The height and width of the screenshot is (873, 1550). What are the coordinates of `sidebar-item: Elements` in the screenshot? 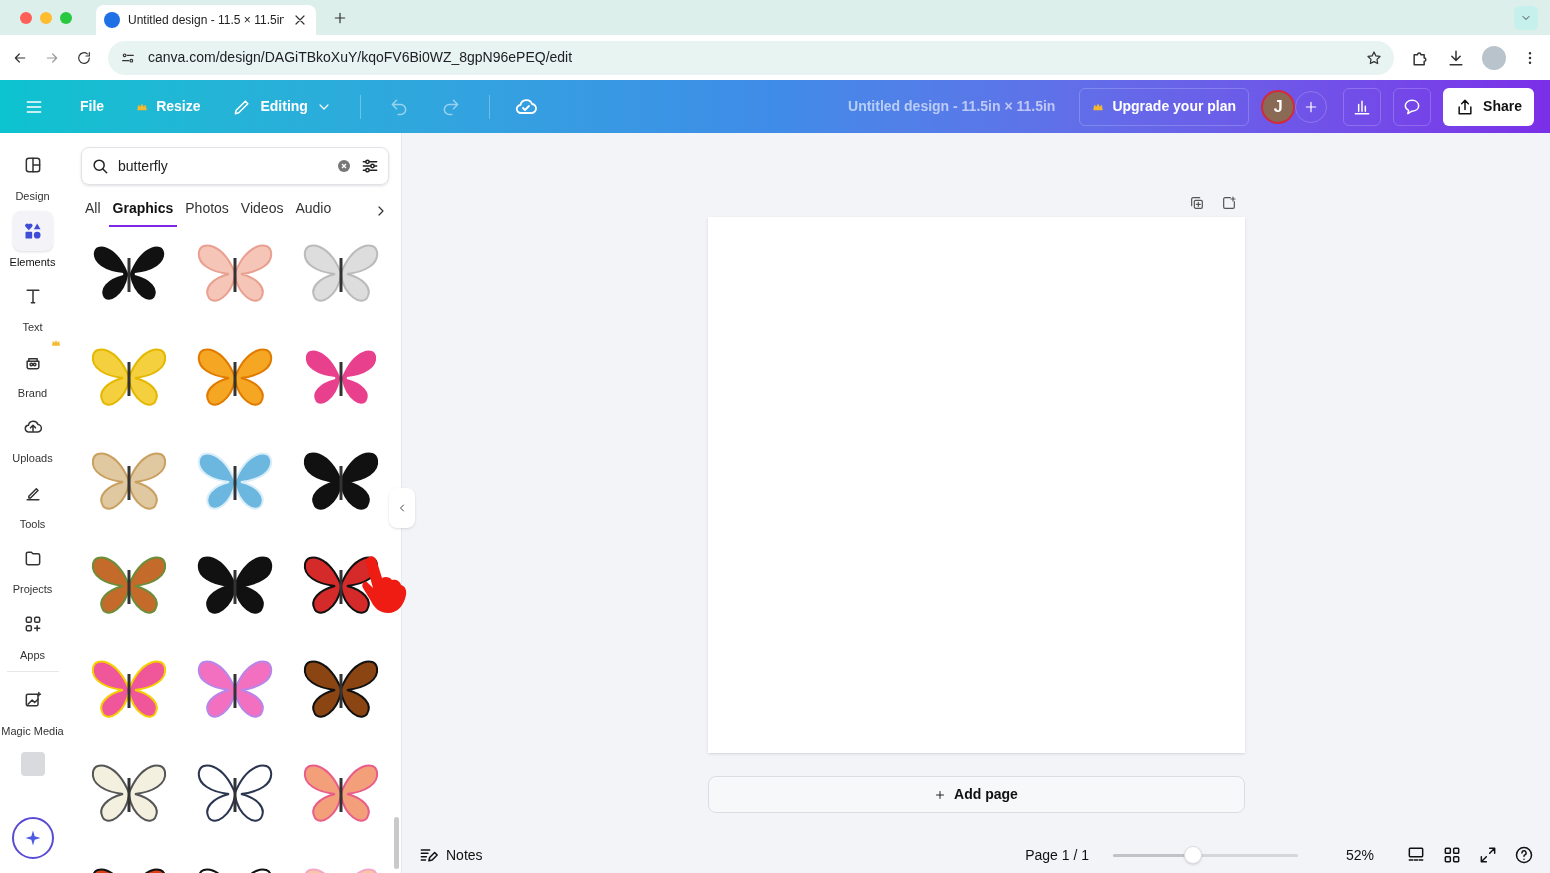 It's located at (32, 240).